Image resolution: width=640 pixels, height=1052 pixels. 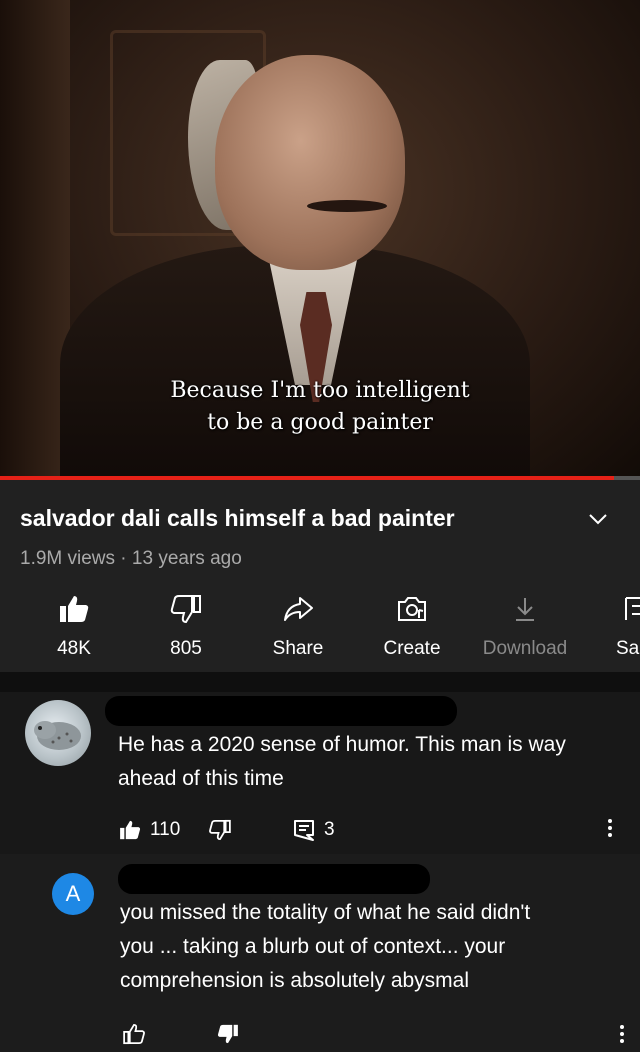 I want to click on create-icon, so click(x=412, y=609).